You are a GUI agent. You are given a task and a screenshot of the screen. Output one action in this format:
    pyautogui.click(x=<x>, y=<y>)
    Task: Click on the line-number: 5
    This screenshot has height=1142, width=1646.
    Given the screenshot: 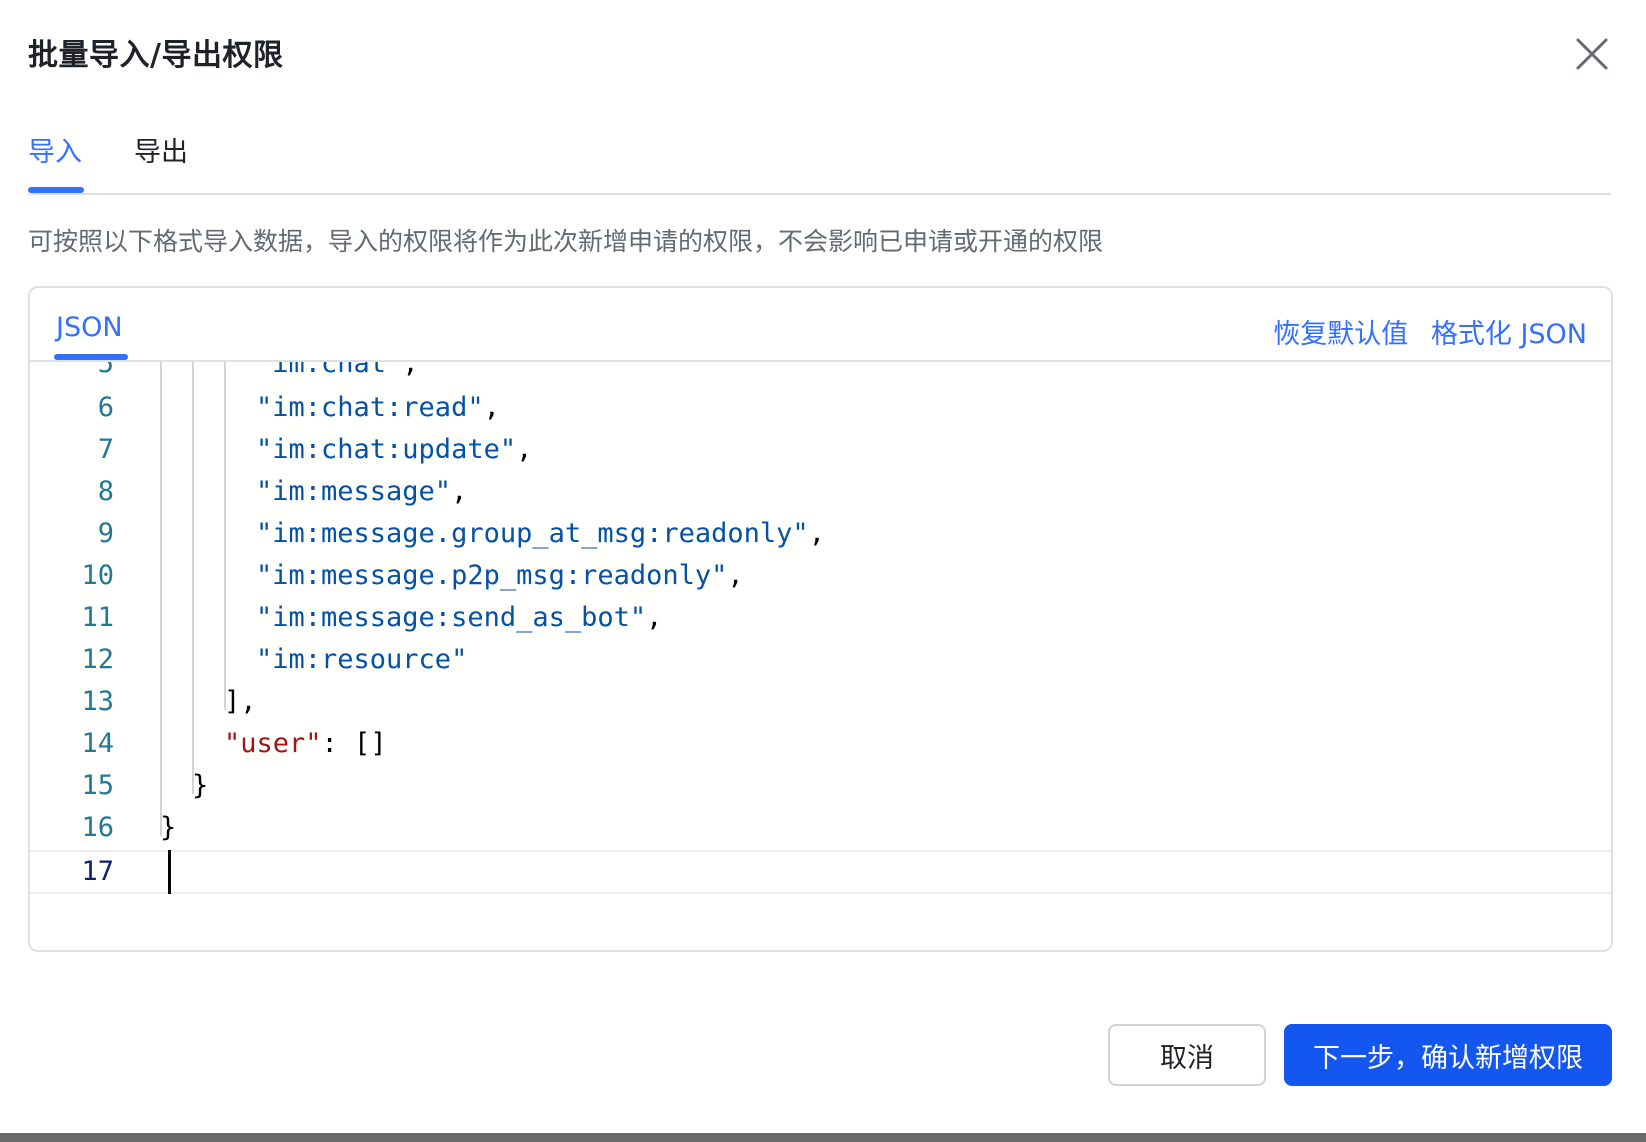 What is the action you would take?
    pyautogui.click(x=105, y=370)
    